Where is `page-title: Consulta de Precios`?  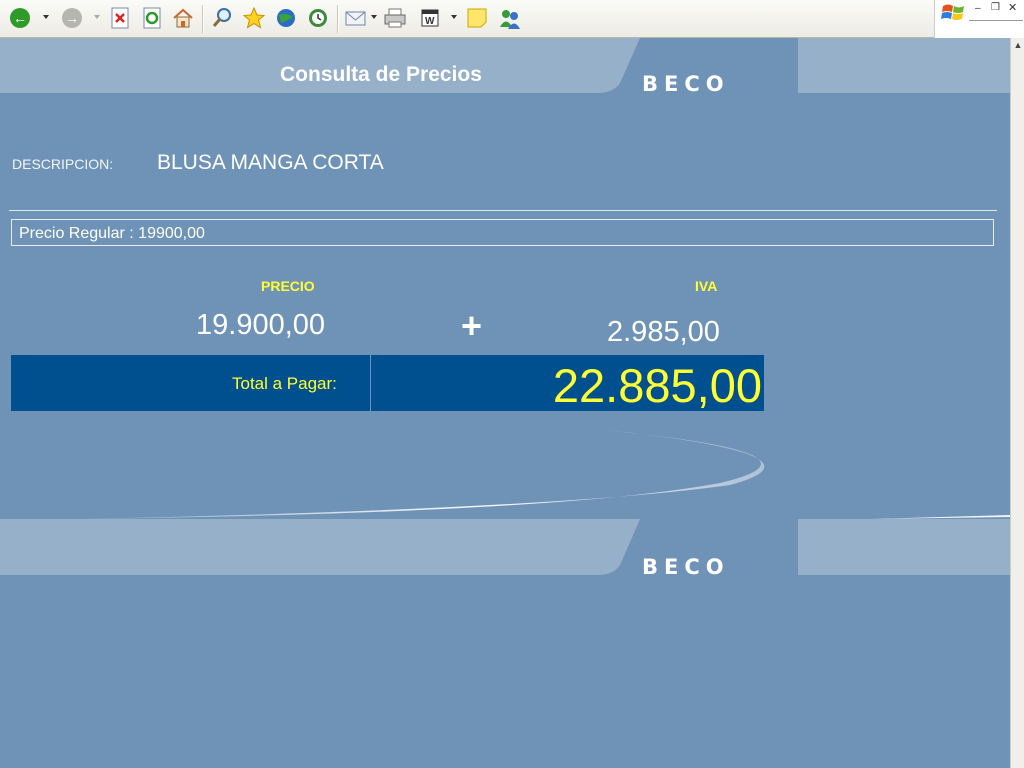
page-title: Consulta de Precios is located at coordinates (381, 74).